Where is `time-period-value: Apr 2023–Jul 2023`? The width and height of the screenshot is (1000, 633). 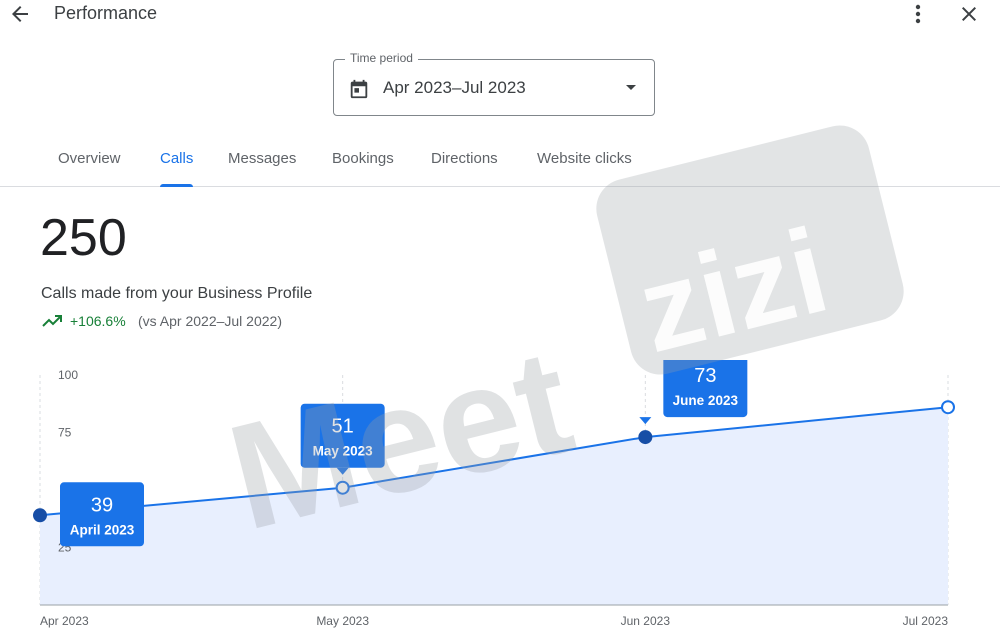
time-period-value: Apr 2023–Jul 2023 is located at coordinates (454, 87).